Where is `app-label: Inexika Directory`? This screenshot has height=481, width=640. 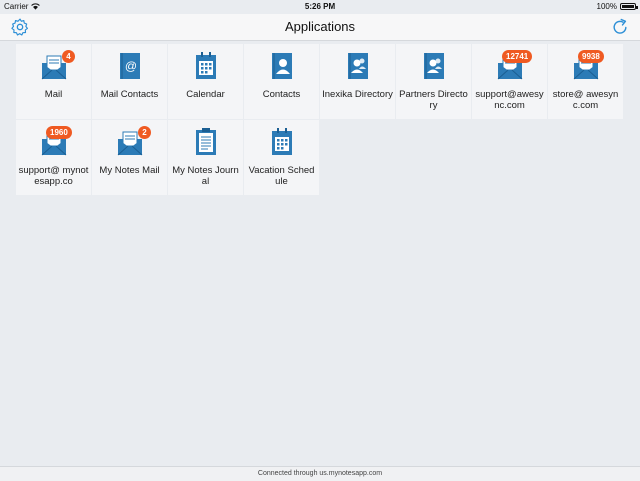
app-label: Inexika Directory is located at coordinates (357, 94).